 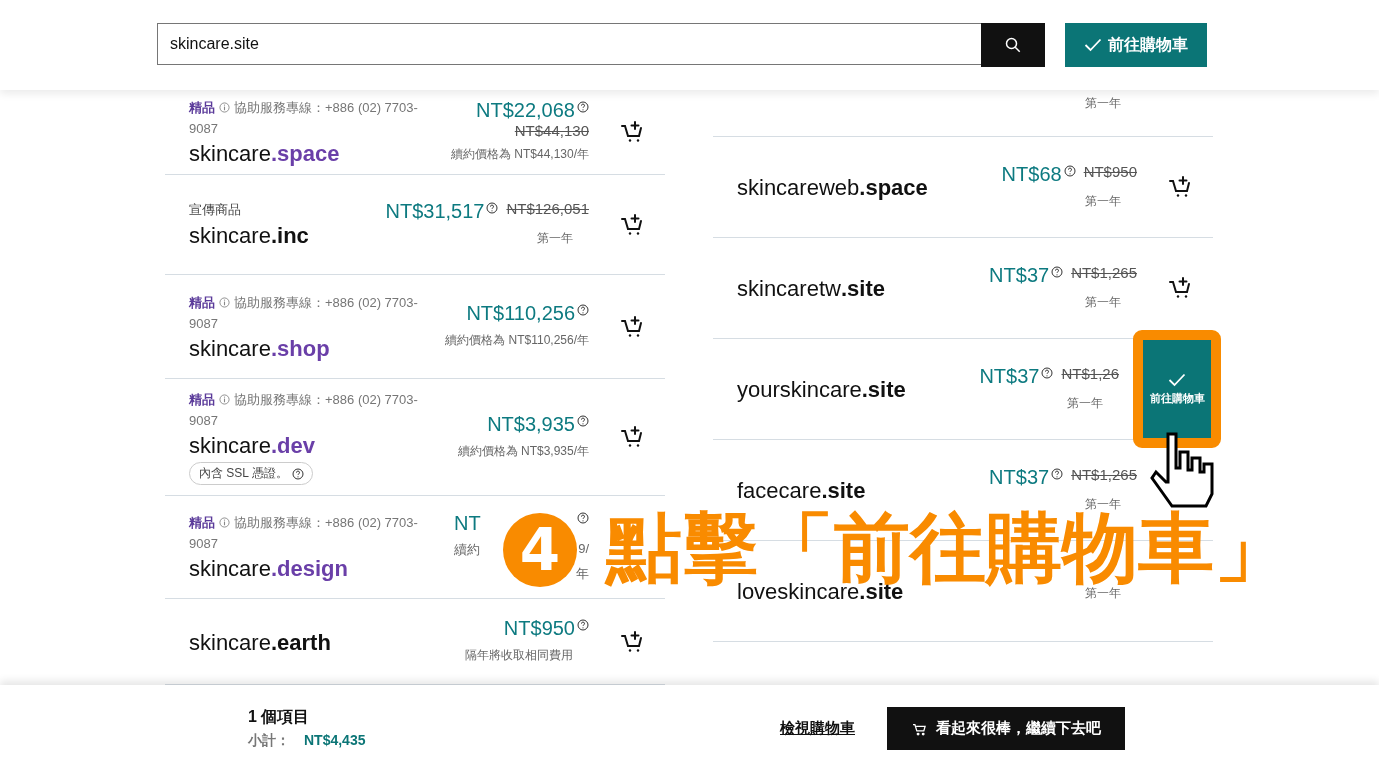 What do you see at coordinates (919, 728) in the screenshot?
I see `cart-icon` at bounding box center [919, 728].